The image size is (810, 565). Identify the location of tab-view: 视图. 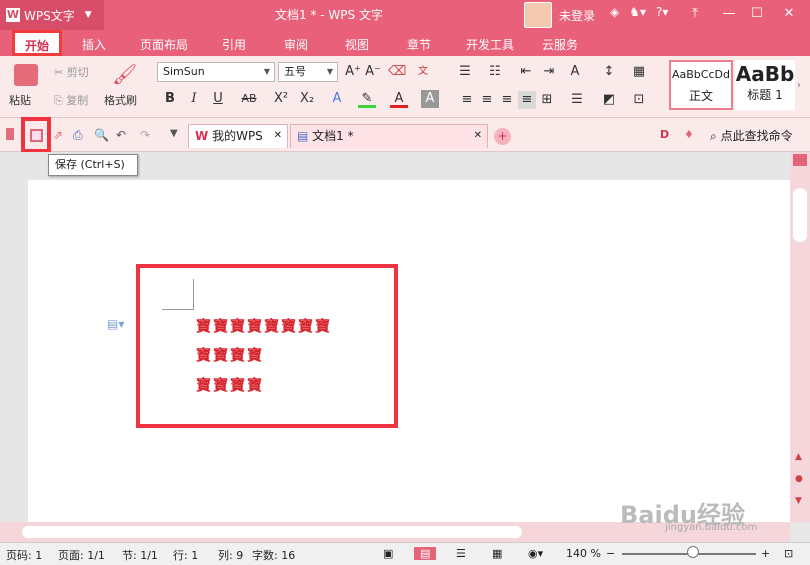
(357, 44).